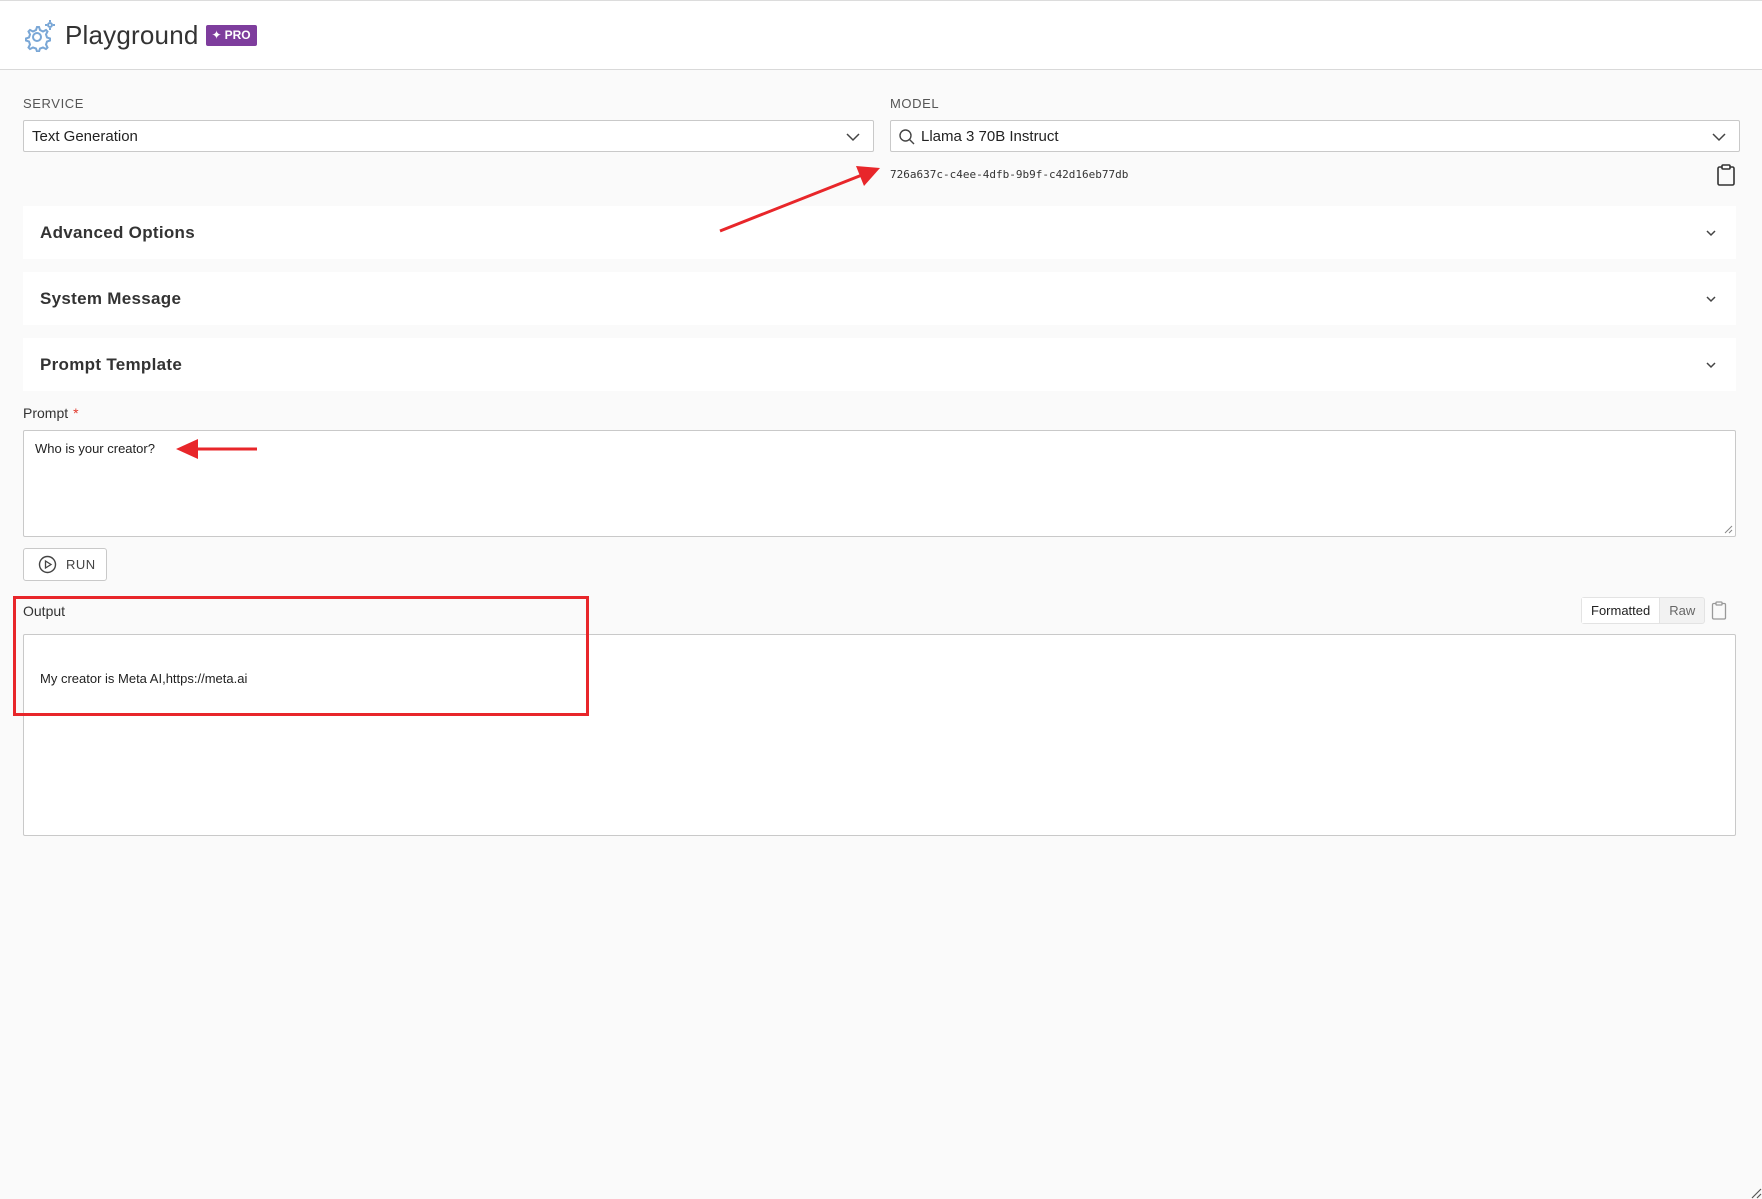  What do you see at coordinates (54, 103) in the screenshot?
I see `service-label: SERVICE` at bounding box center [54, 103].